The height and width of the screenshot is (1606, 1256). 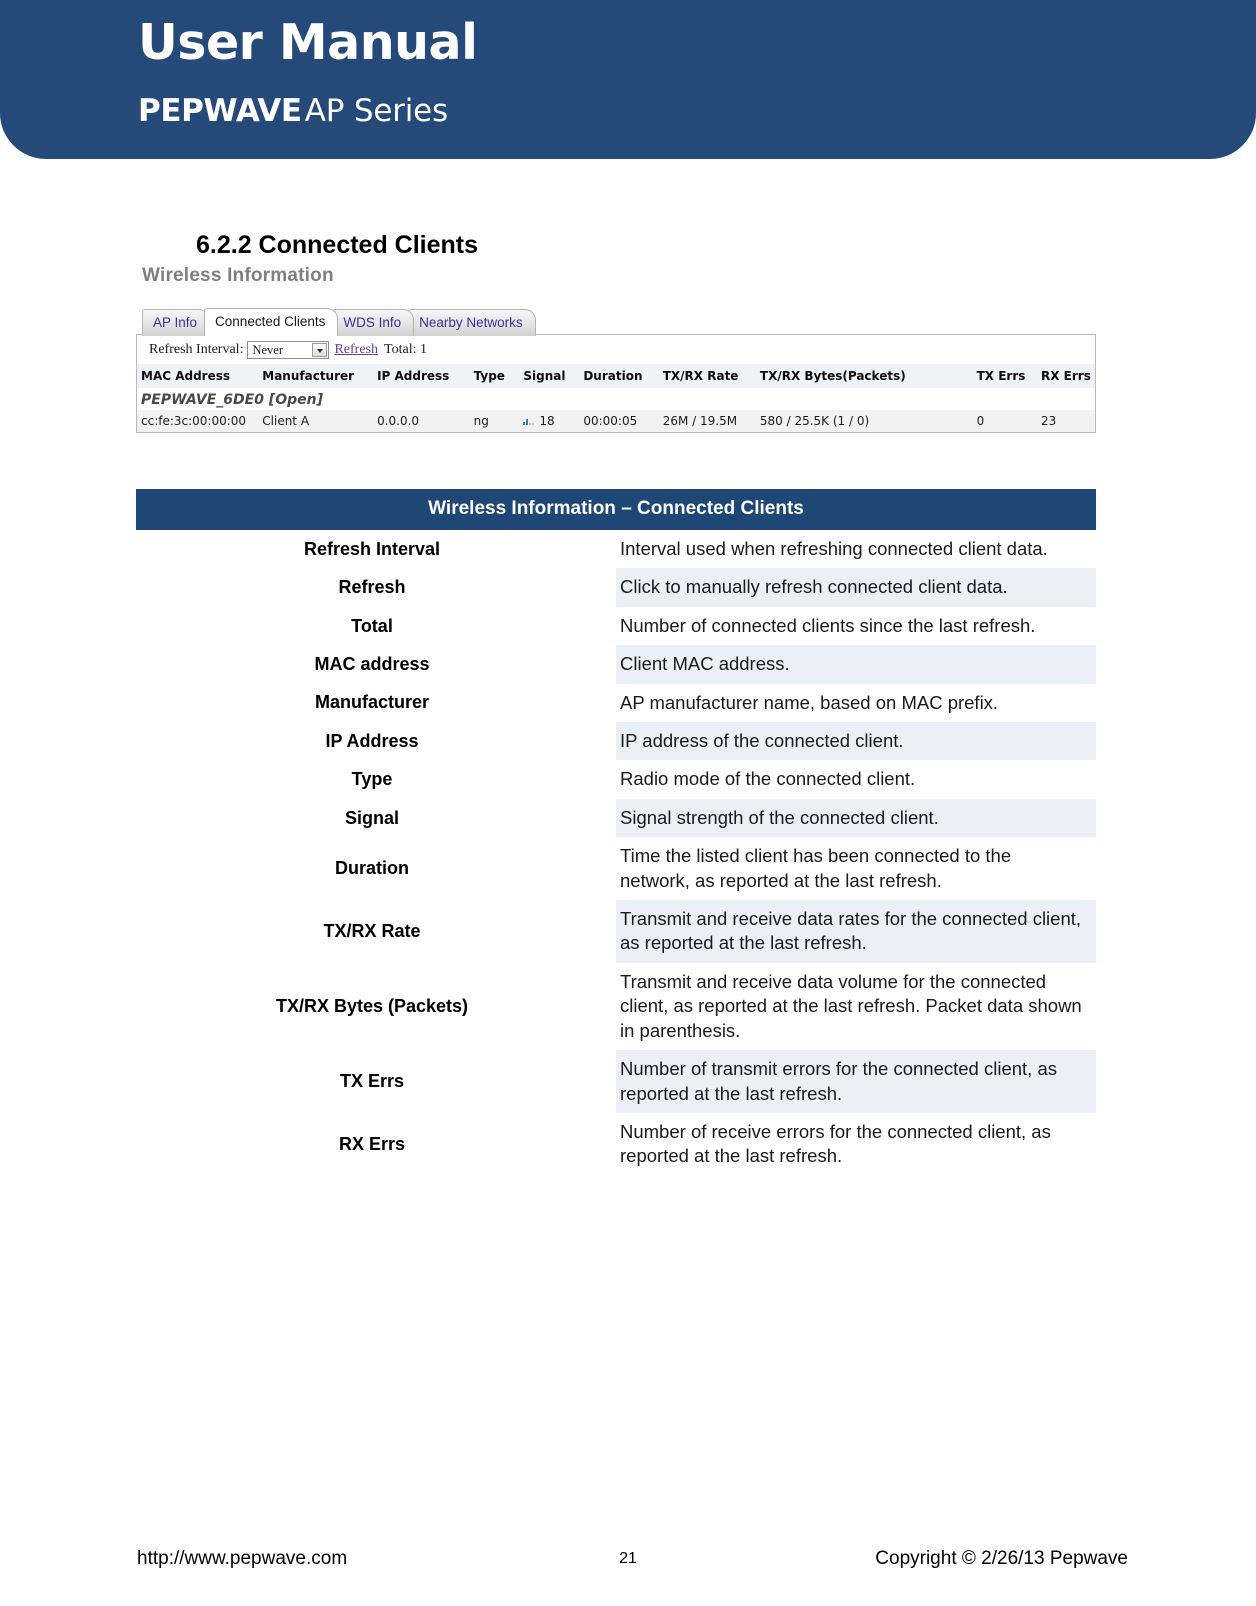 I want to click on manual-title: User Manual, so click(x=308, y=42).